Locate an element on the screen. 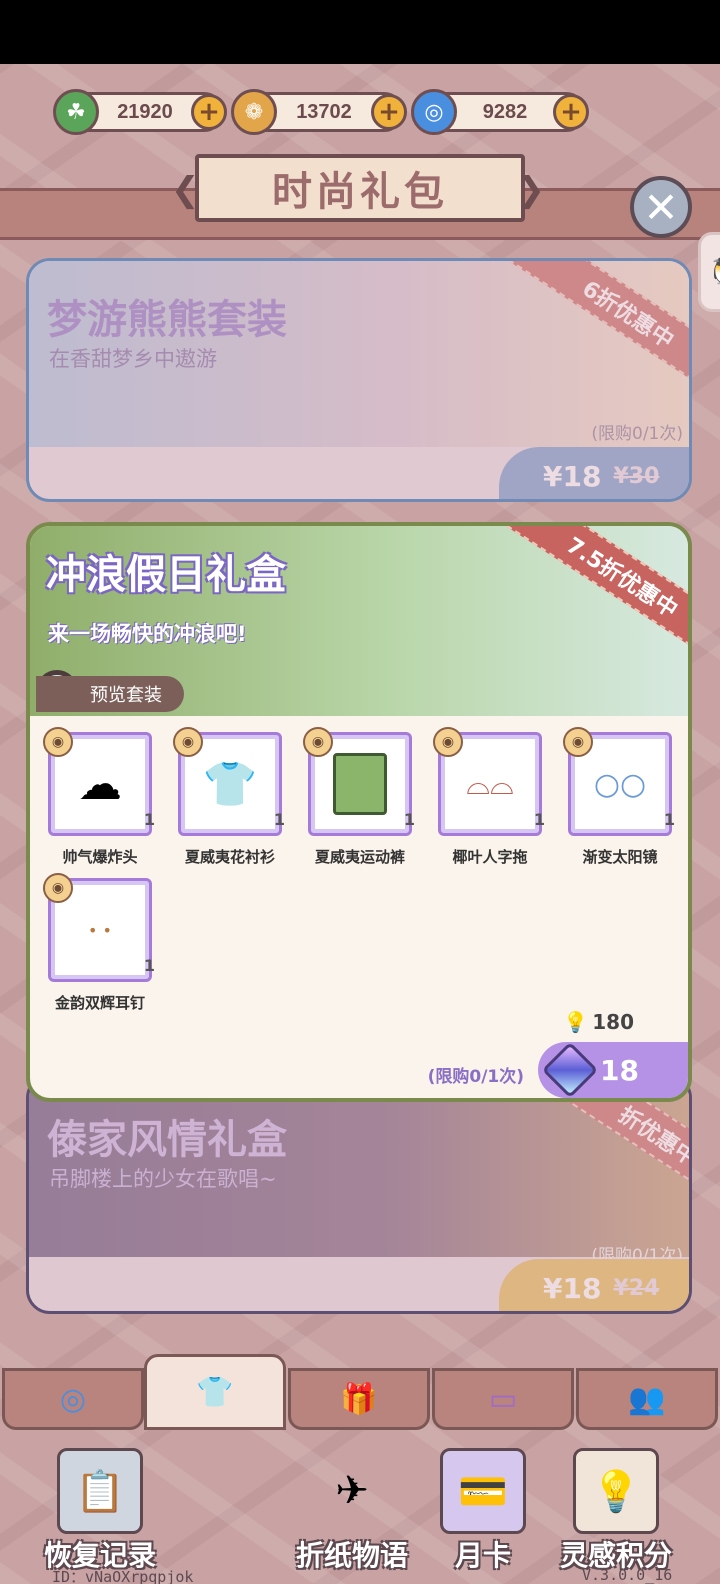 This screenshot has width=720, height=1584. tab-card: ▭ is located at coordinates (503, 1399).